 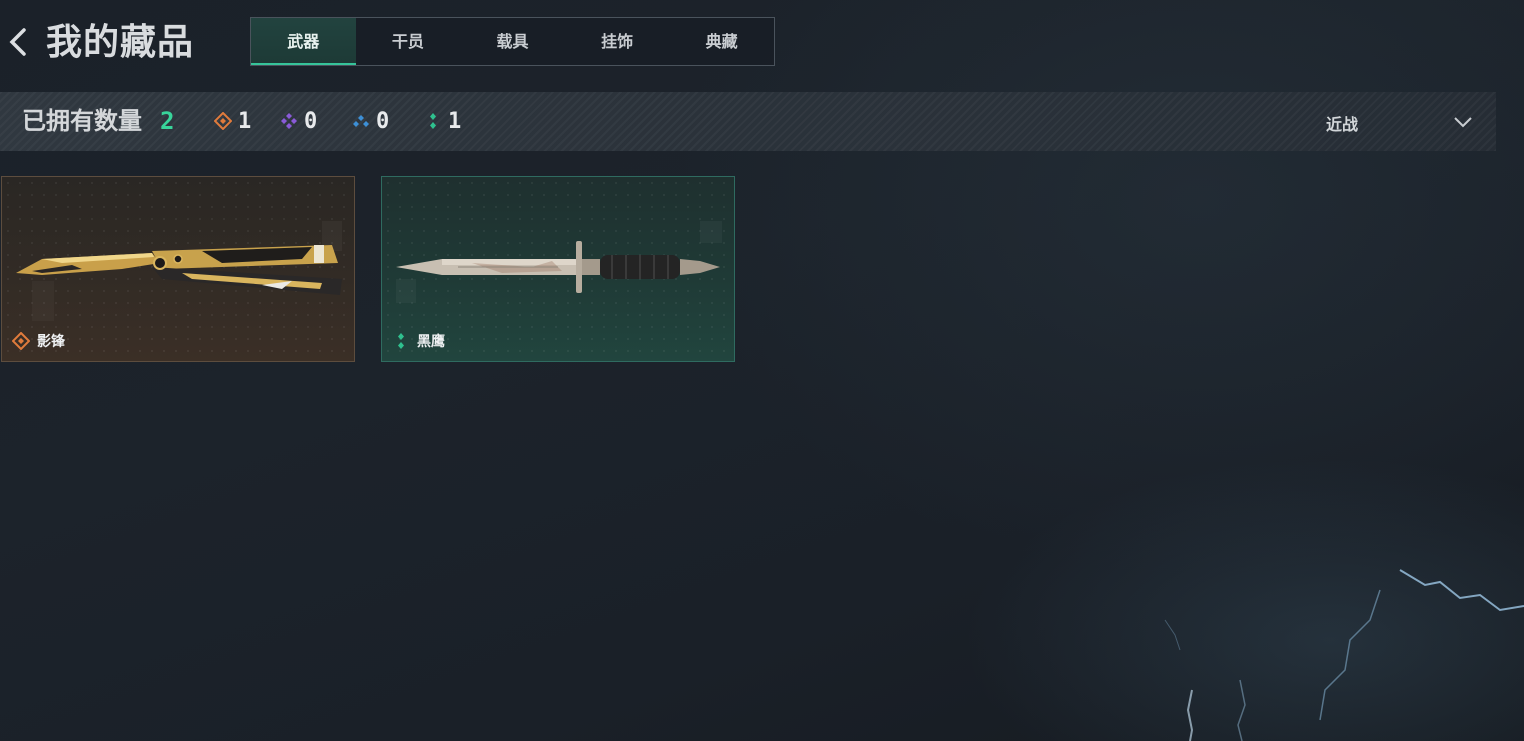 What do you see at coordinates (370, 121) in the screenshot?
I see `rarity-count-blue: 0` at bounding box center [370, 121].